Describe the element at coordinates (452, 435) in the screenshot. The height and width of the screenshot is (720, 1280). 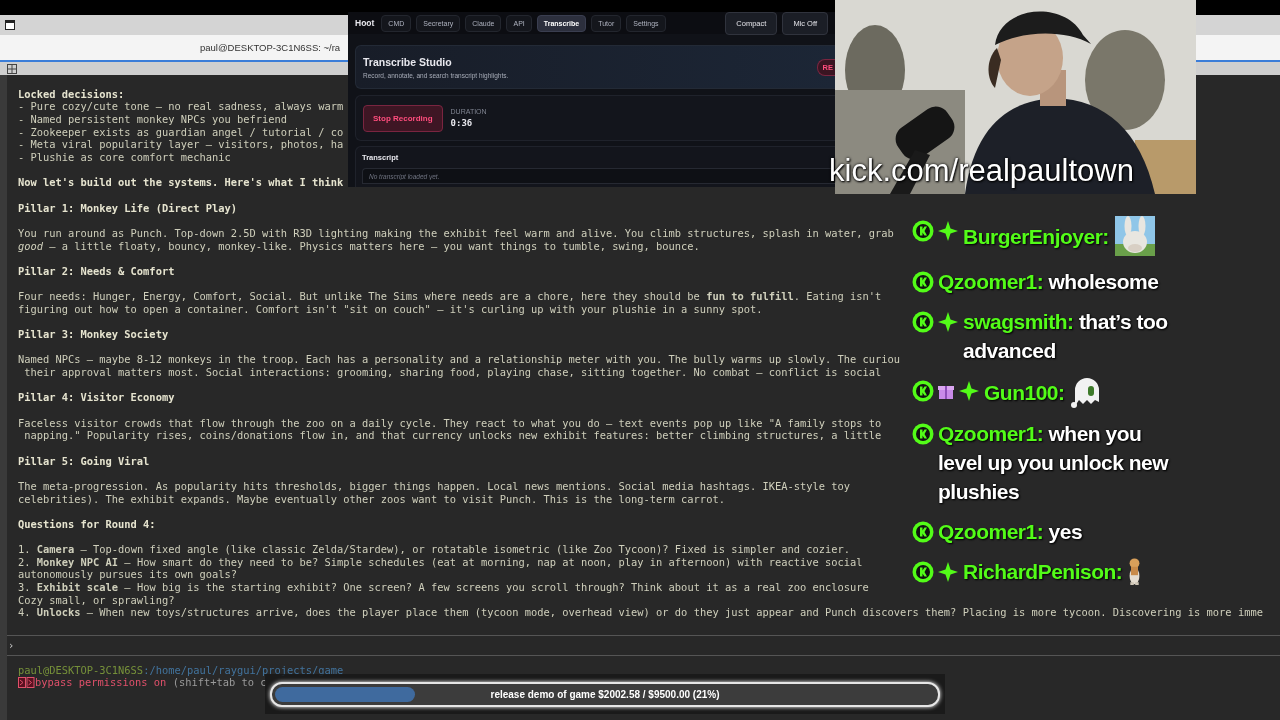
I see `terminal-line: napping." Popularity rises, coins/donations flow in, and that currency unlocks new exhibit features: better climbing structures, a little` at that location.